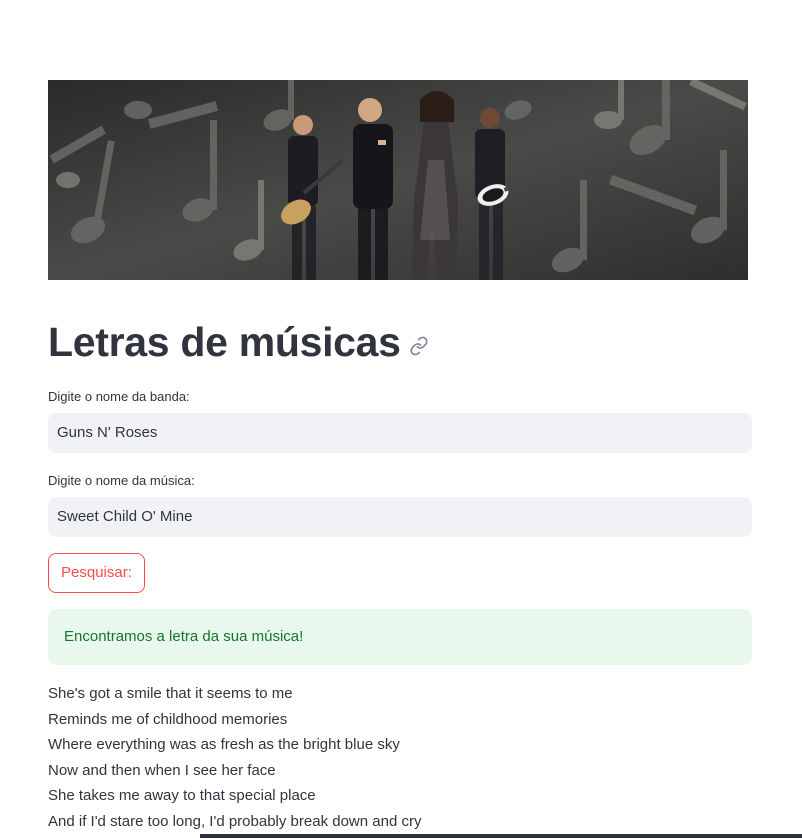 Image resolution: width=802 pixels, height=838 pixels. What do you see at coordinates (400, 517) in the screenshot?
I see `song-name-input` at bounding box center [400, 517].